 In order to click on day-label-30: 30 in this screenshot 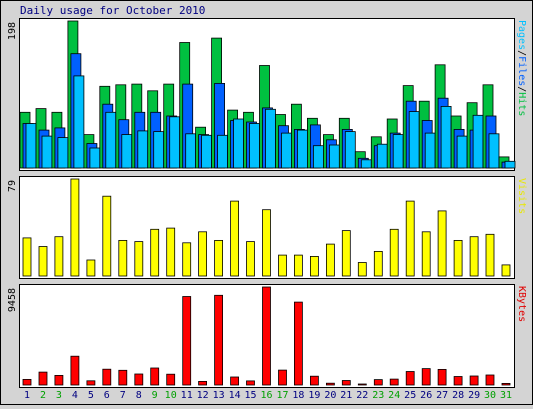, I will do `click(490, 395)`.